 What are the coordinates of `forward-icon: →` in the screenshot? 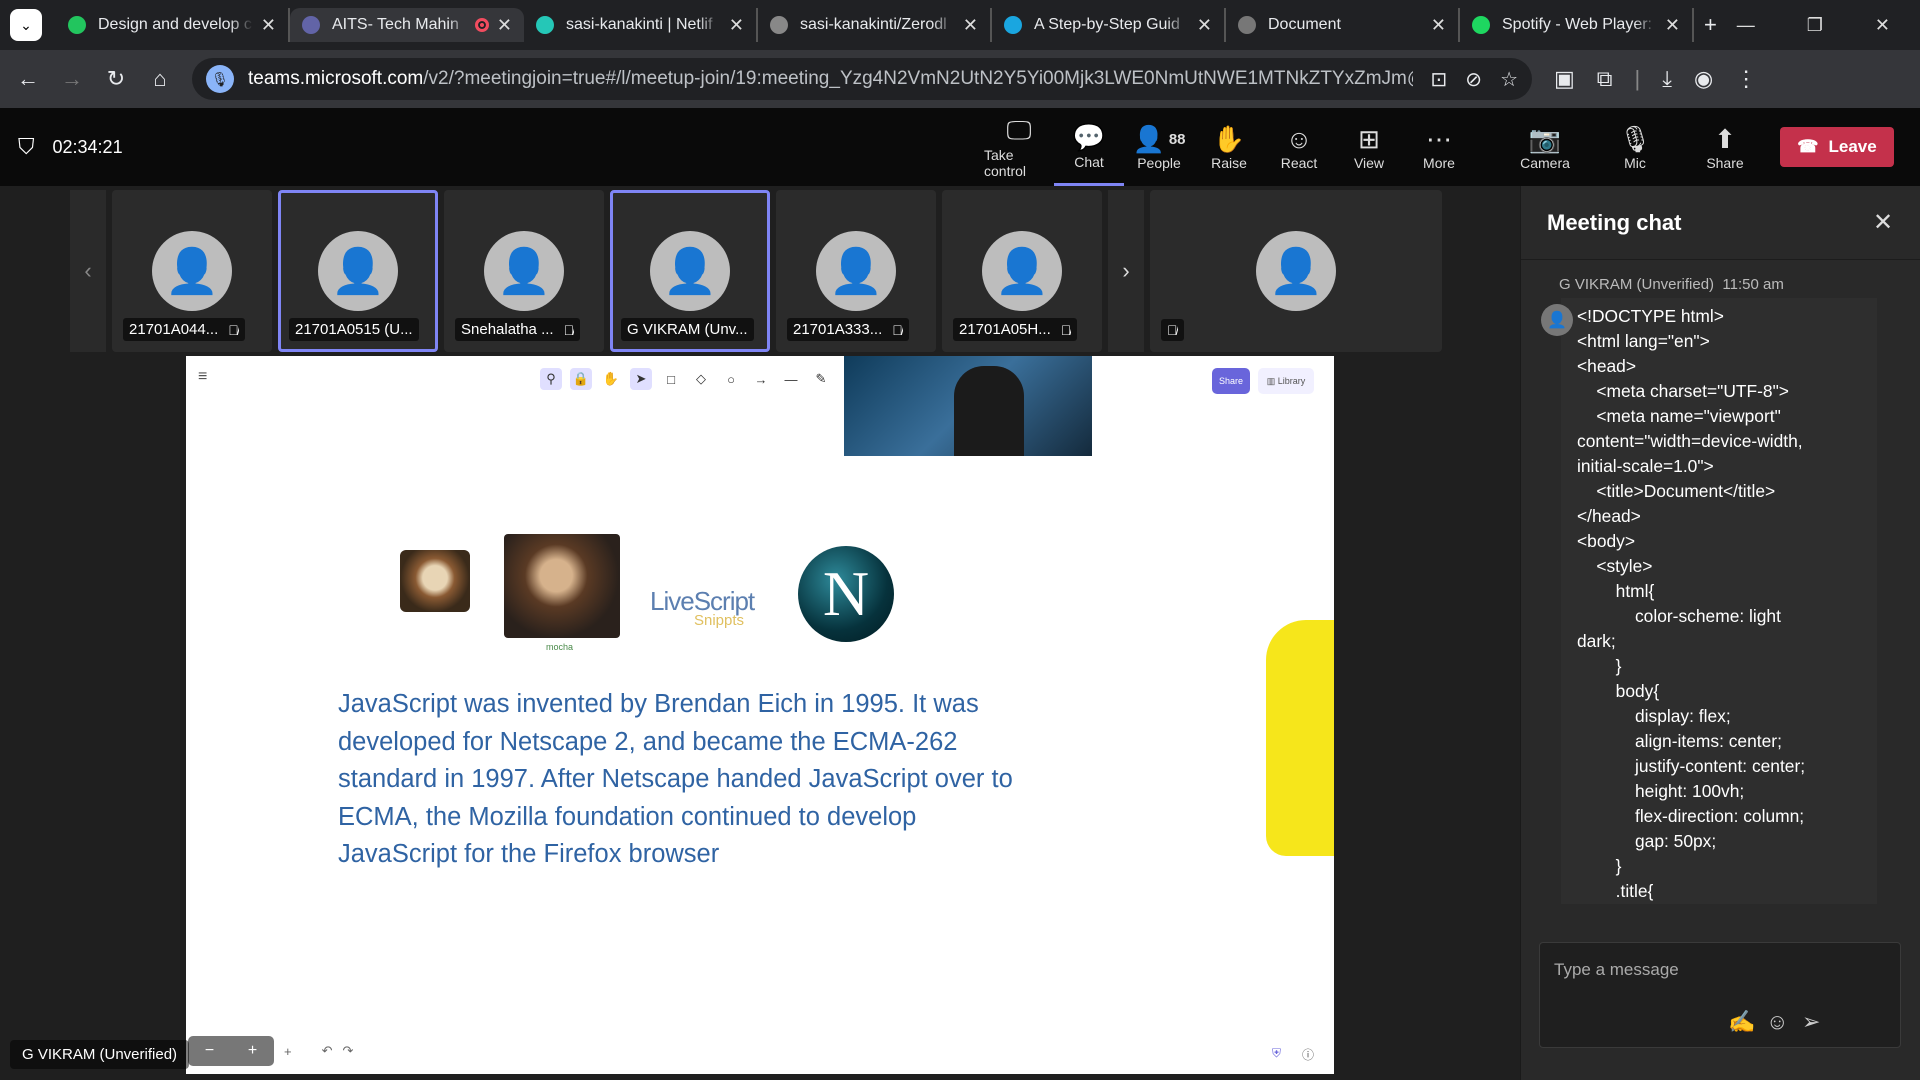 It's located at (72, 79).